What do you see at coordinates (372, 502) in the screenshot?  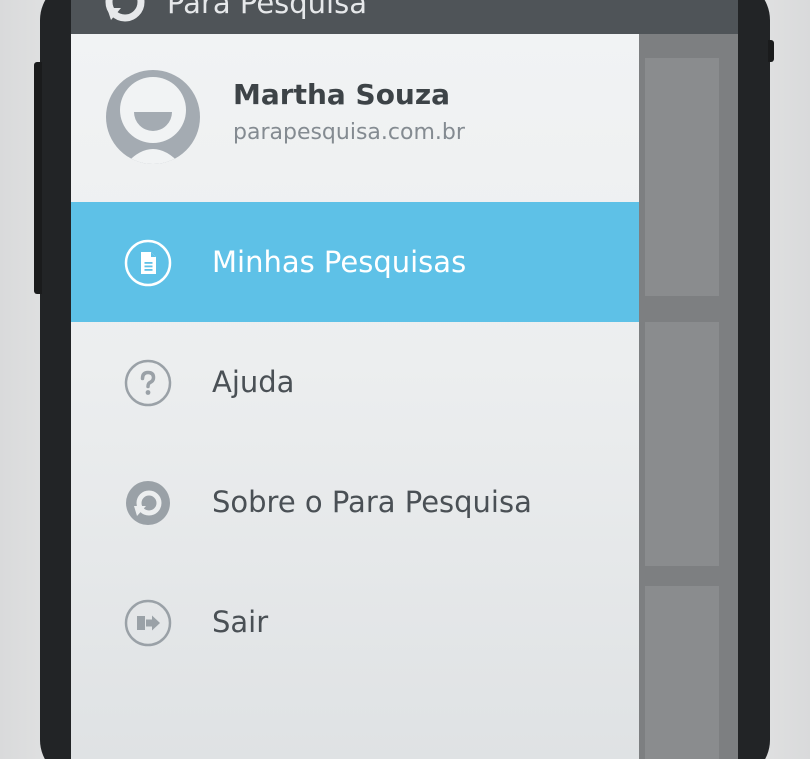 I see `menu-item-label: Sobre o Para Pesquisa` at bounding box center [372, 502].